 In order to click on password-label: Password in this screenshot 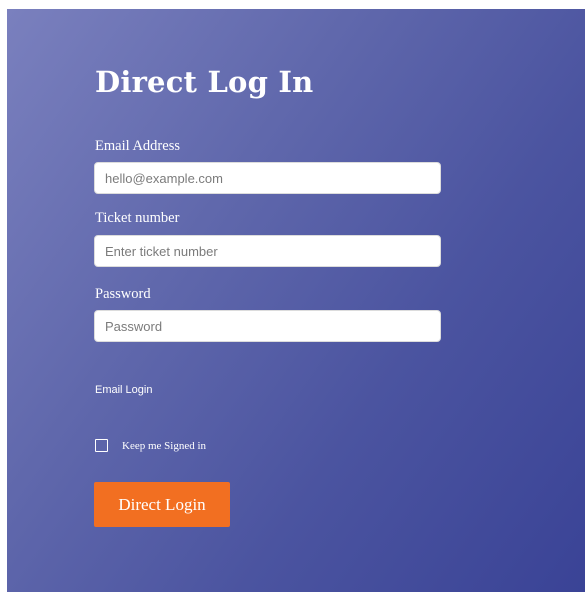, I will do `click(123, 294)`.